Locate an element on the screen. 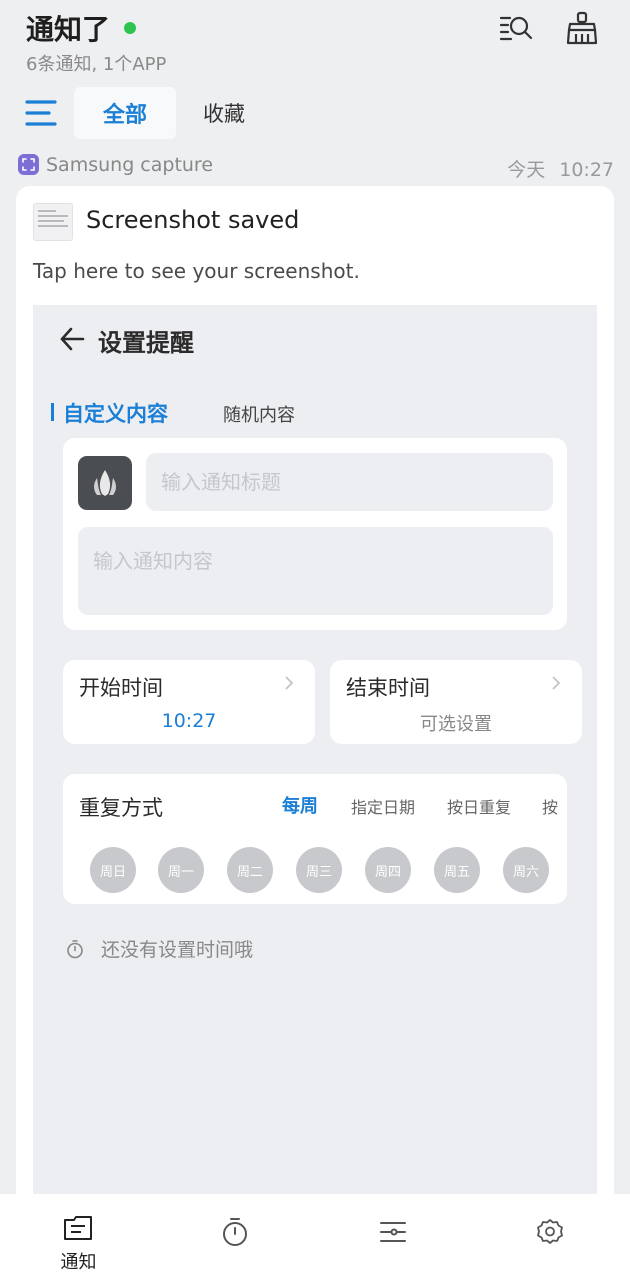  clear-broom-icon is located at coordinates (582, 28).